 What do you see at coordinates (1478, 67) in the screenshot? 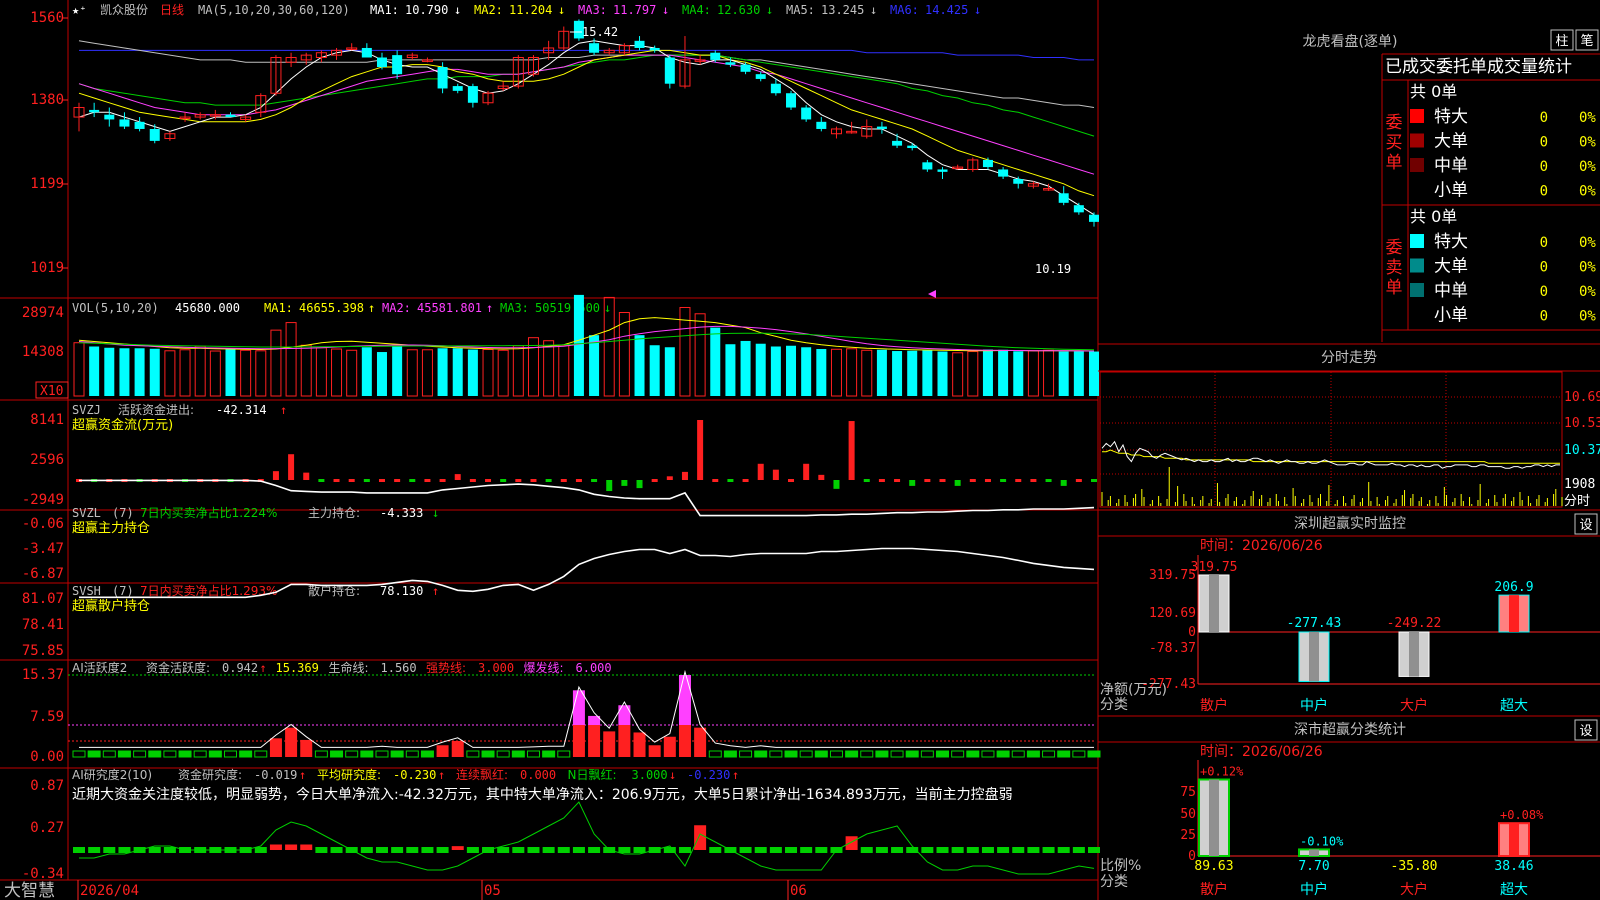
I see `lhb-tabs: 已成交委托单成交量统计` at bounding box center [1478, 67].